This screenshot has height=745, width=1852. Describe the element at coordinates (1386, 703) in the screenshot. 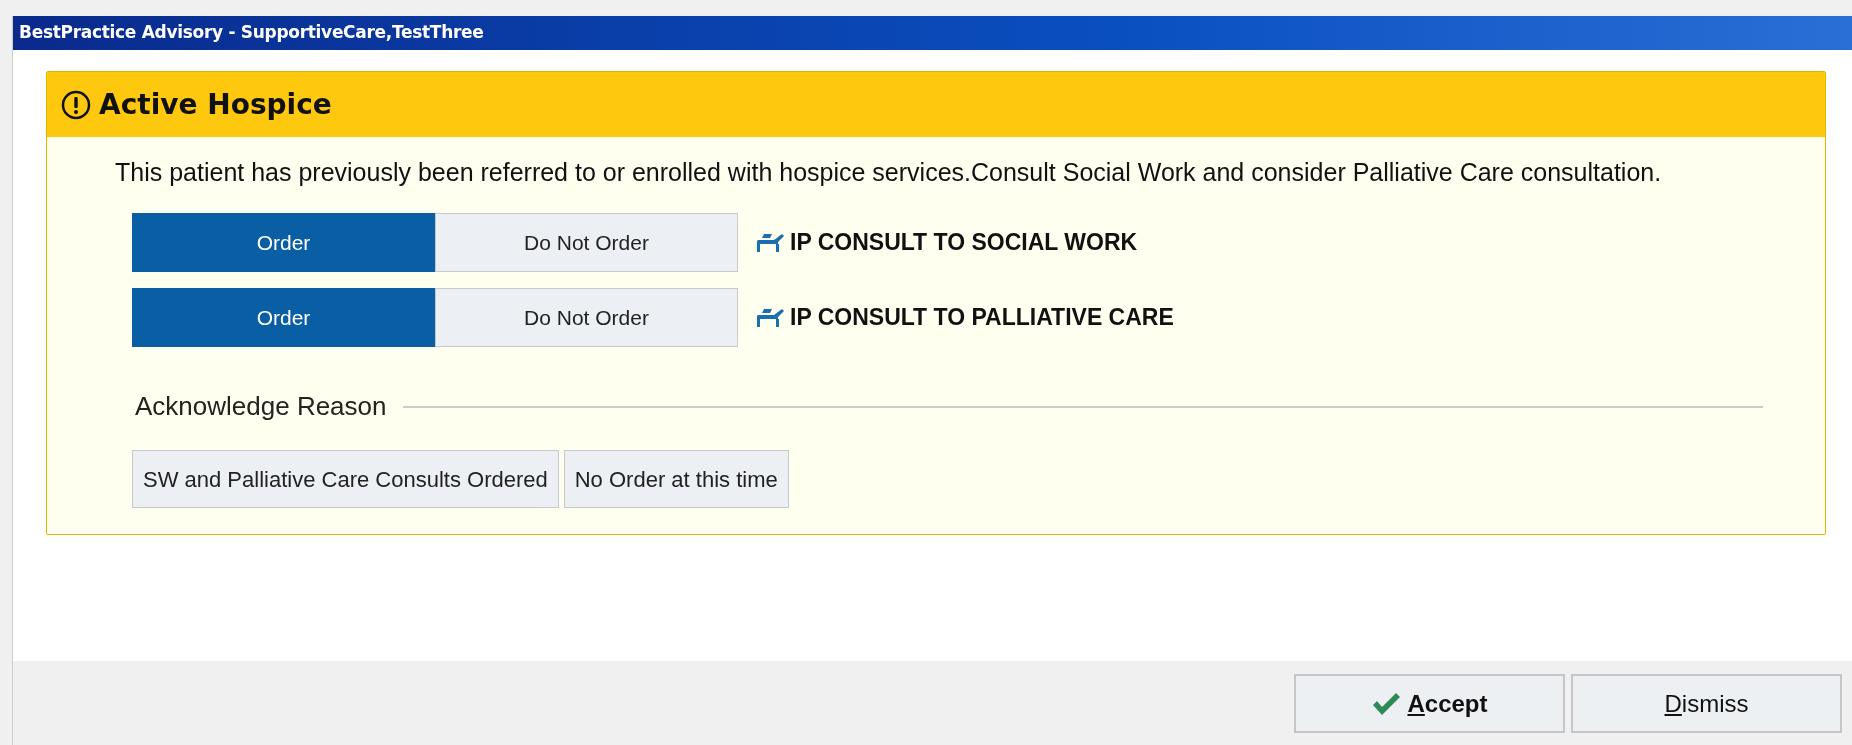

I see `checkmark-icon` at that location.